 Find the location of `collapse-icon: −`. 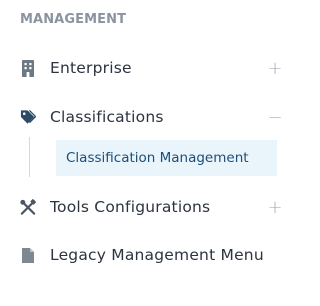

collapse-icon: − is located at coordinates (275, 117).